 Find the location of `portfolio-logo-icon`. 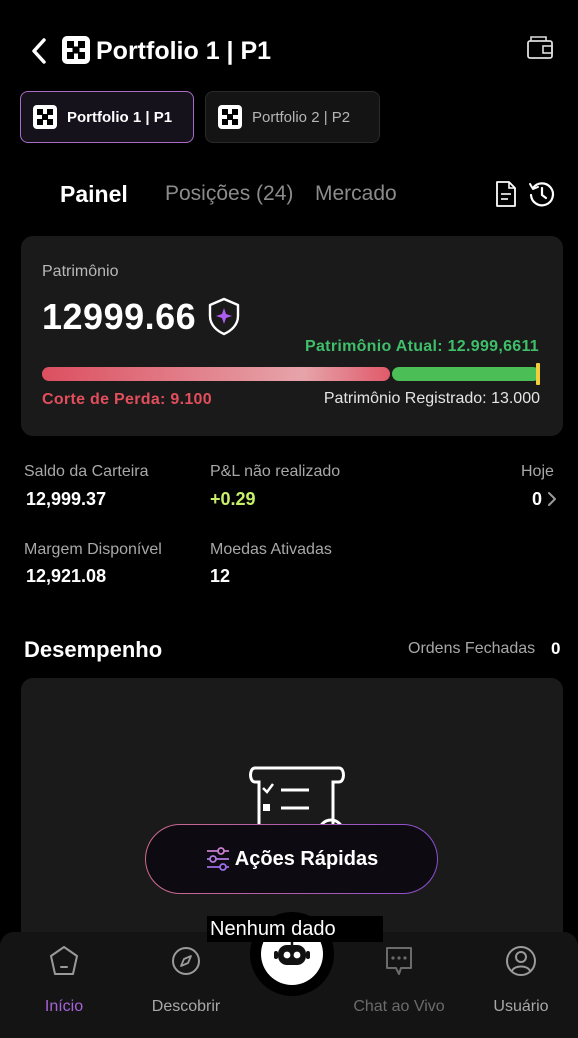

portfolio-logo-icon is located at coordinates (76, 50).